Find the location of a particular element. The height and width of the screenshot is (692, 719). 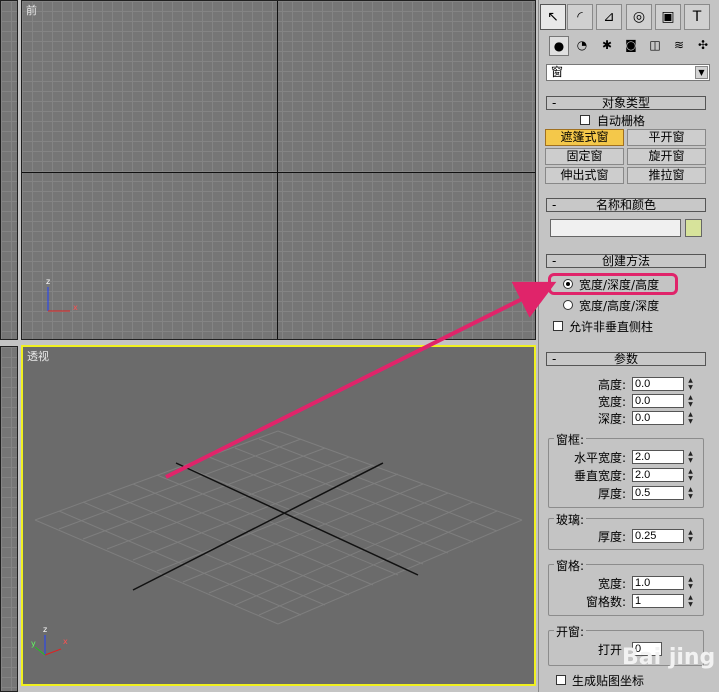

frame-thickness-label: 厚度: is located at coordinates (612, 494).